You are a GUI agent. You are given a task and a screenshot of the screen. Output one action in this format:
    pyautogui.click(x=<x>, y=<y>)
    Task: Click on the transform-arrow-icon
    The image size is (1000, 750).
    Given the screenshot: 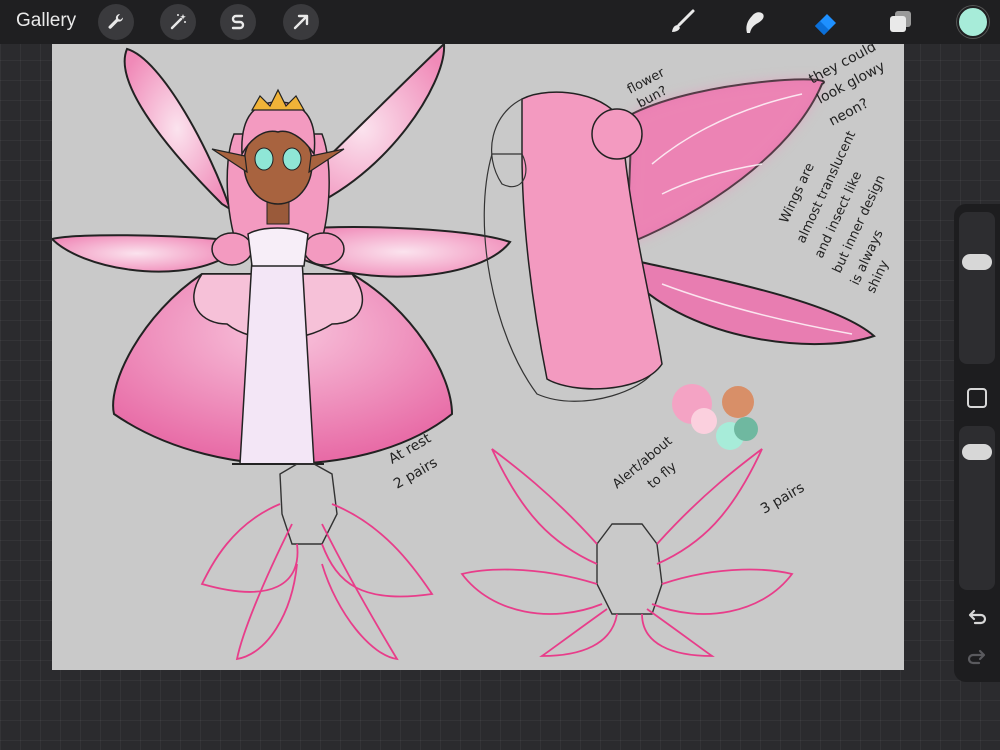 What is the action you would take?
    pyautogui.click(x=301, y=22)
    